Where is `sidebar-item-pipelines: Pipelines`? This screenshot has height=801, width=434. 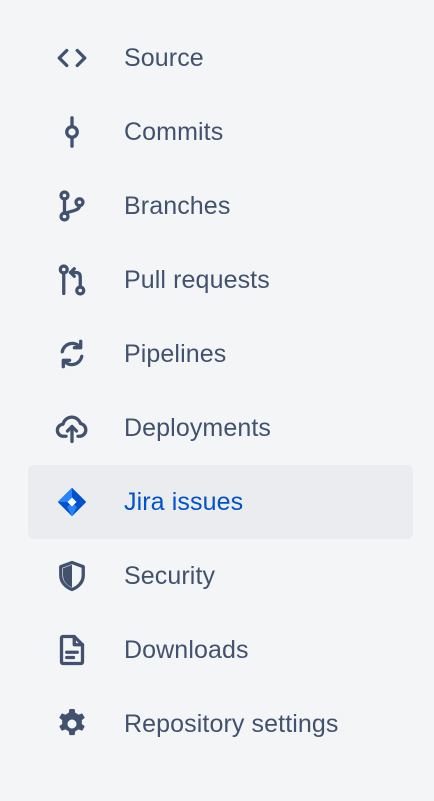
sidebar-item-pipelines: Pipelines is located at coordinates (220, 354).